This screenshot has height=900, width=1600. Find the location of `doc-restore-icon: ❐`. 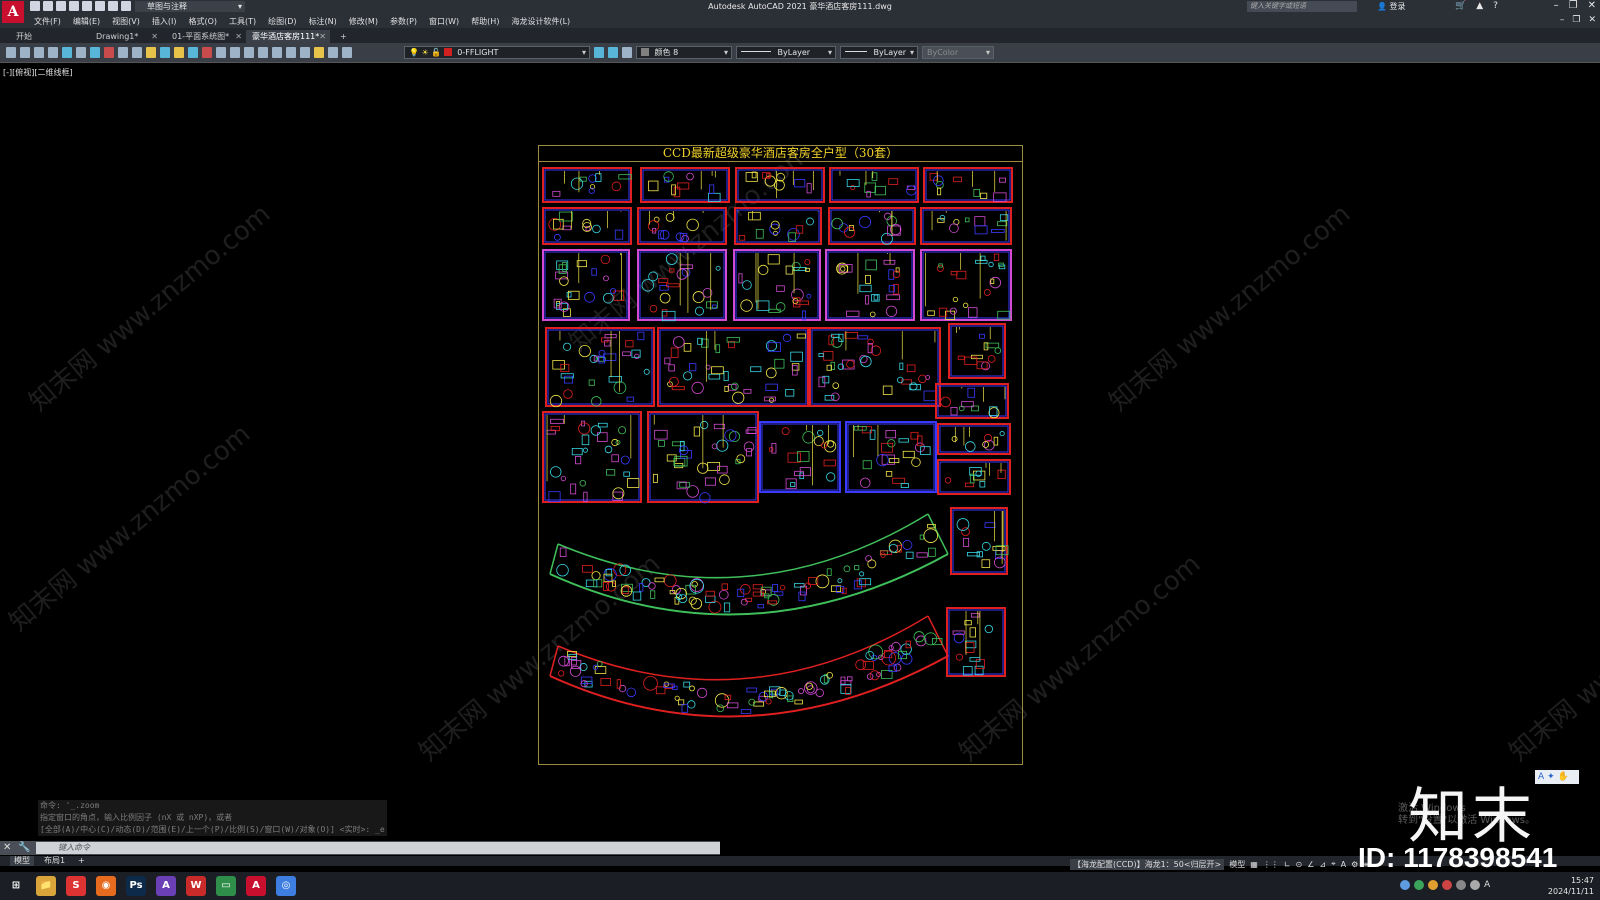

doc-restore-icon: ❐ is located at coordinates (1576, 20).